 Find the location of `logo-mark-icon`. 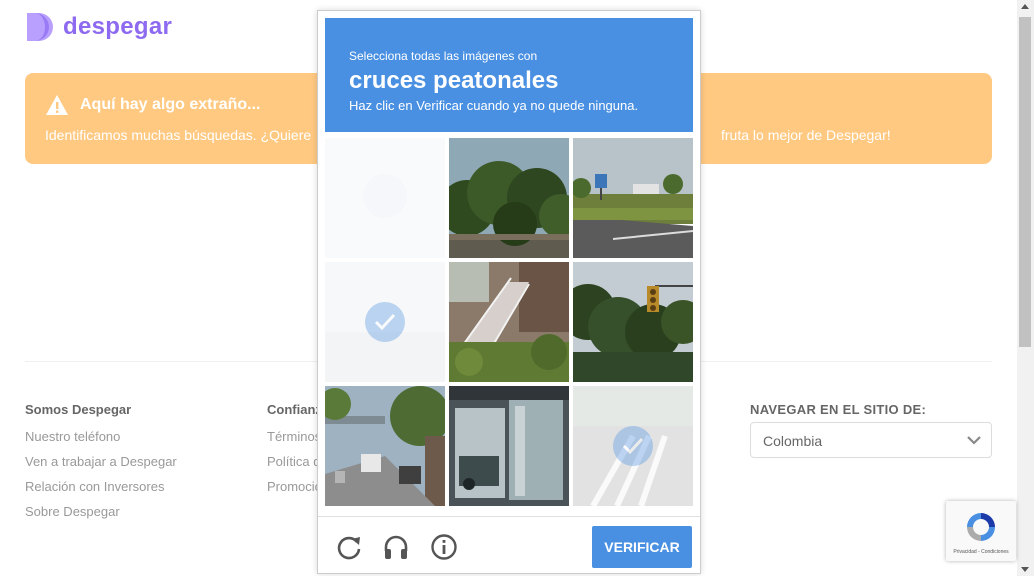

logo-mark-icon is located at coordinates (41, 27).